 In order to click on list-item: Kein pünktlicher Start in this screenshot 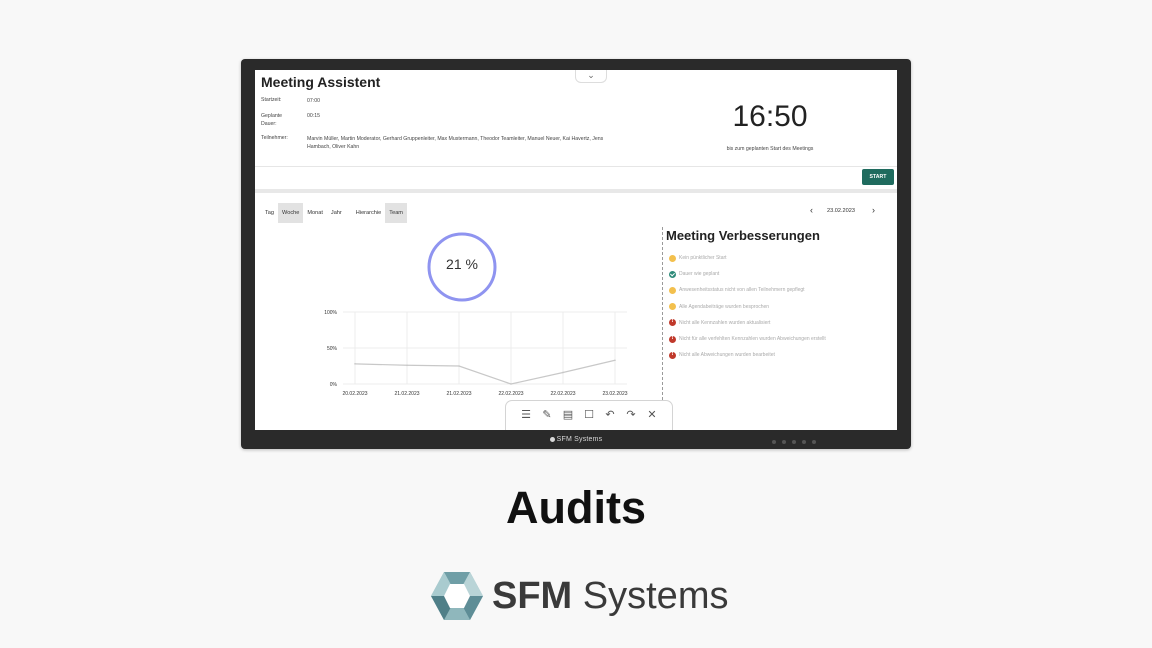, I will do `click(747, 258)`.